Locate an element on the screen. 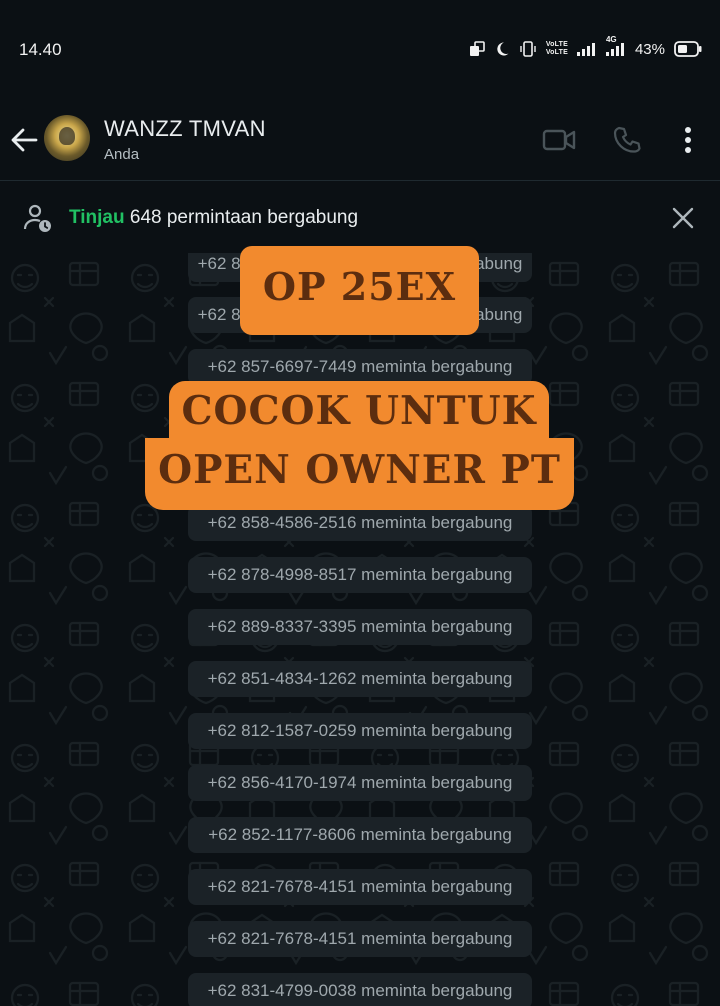  close-banner-button is located at coordinates (683, 218).